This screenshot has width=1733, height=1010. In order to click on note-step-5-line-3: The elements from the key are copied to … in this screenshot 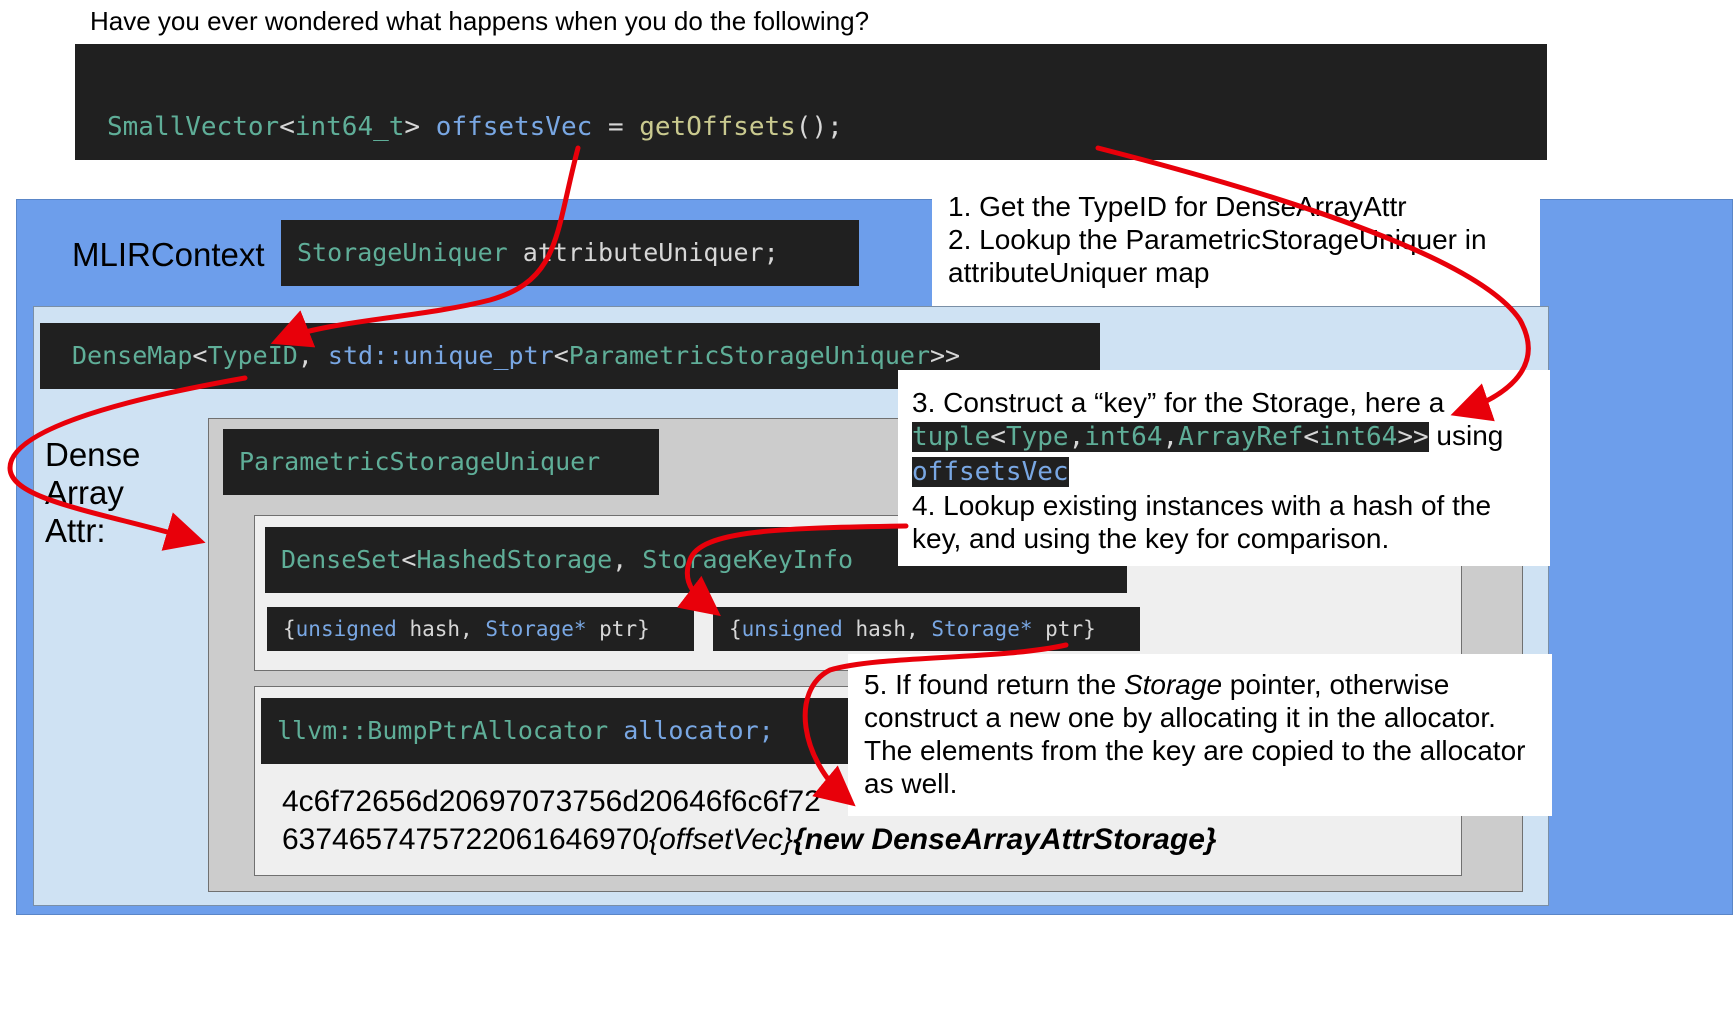, I will do `click(1195, 750)`.